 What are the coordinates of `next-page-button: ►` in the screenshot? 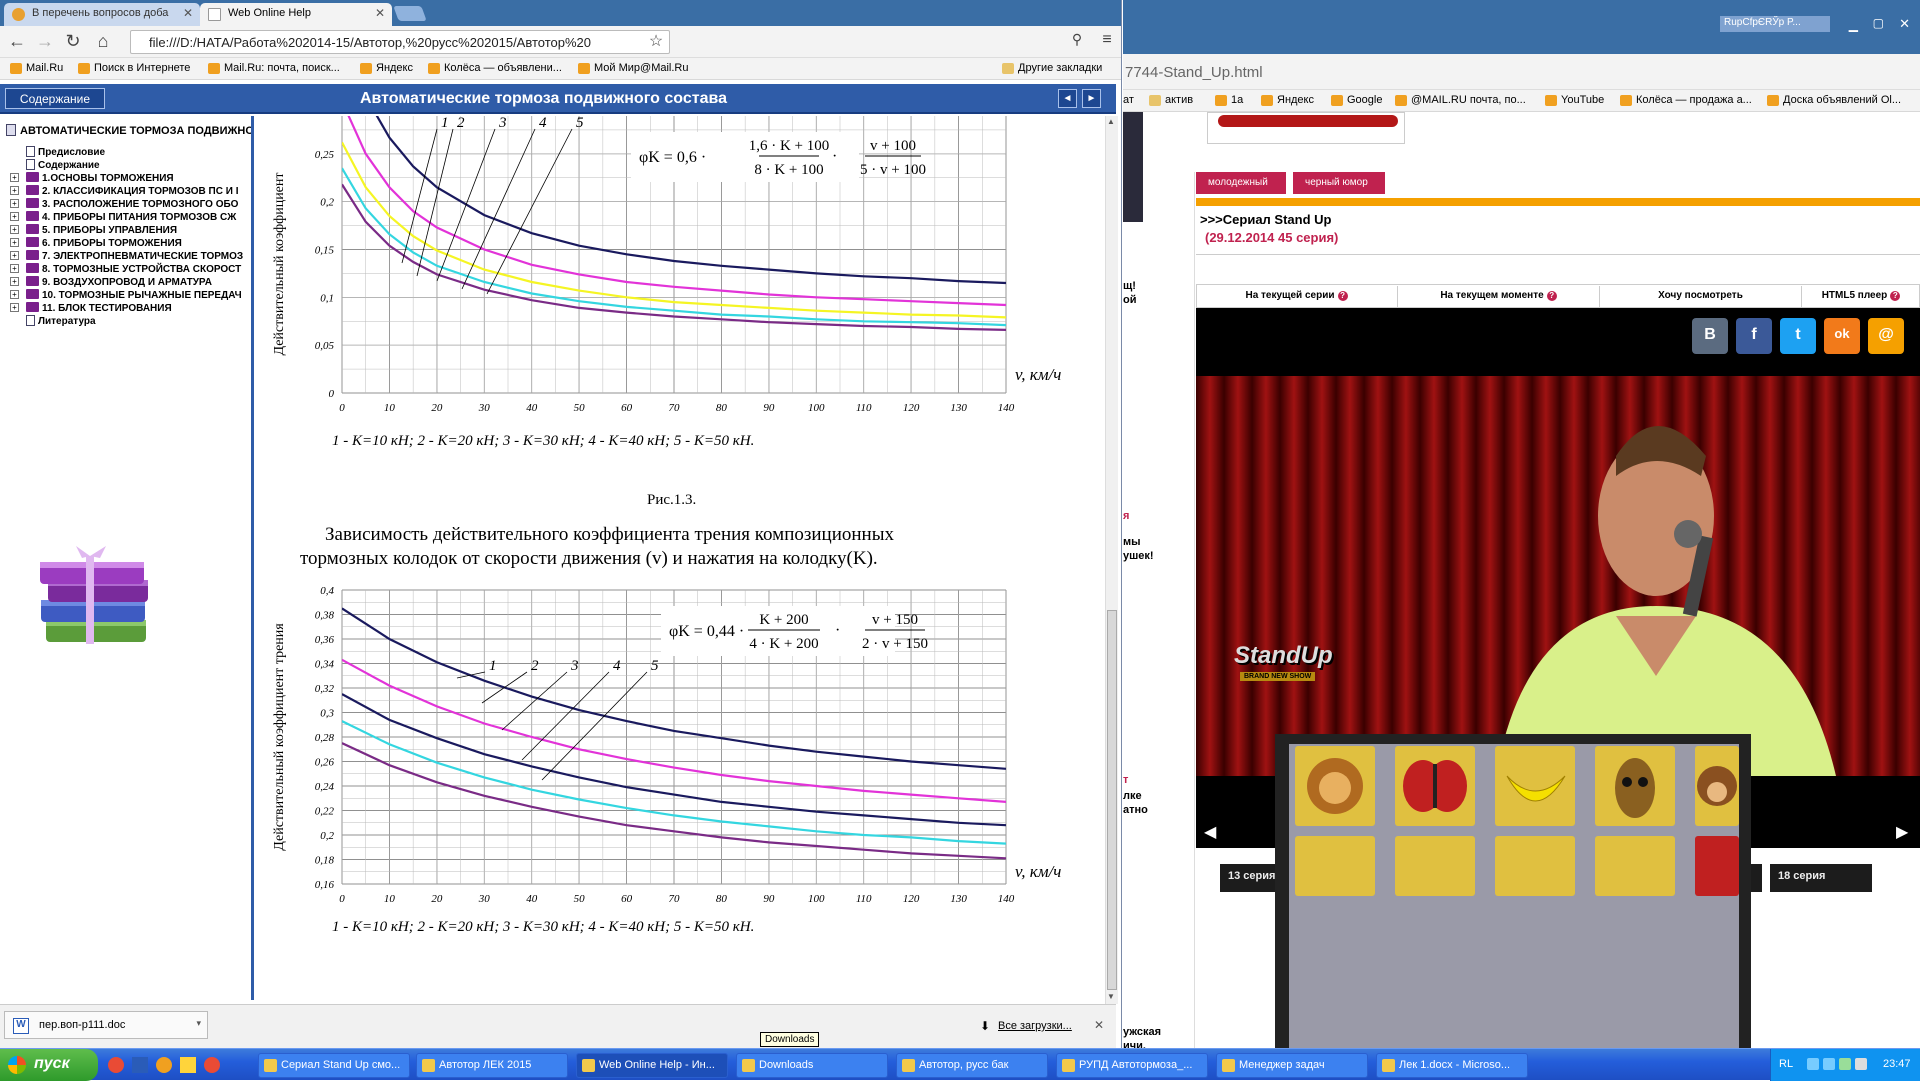 It's located at (1091, 98).